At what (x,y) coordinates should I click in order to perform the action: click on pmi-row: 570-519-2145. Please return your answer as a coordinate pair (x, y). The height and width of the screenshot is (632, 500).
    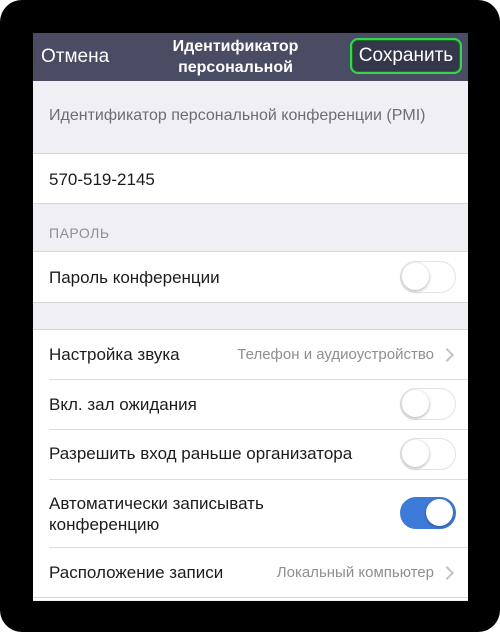
    Looking at the image, I should click on (250, 178).